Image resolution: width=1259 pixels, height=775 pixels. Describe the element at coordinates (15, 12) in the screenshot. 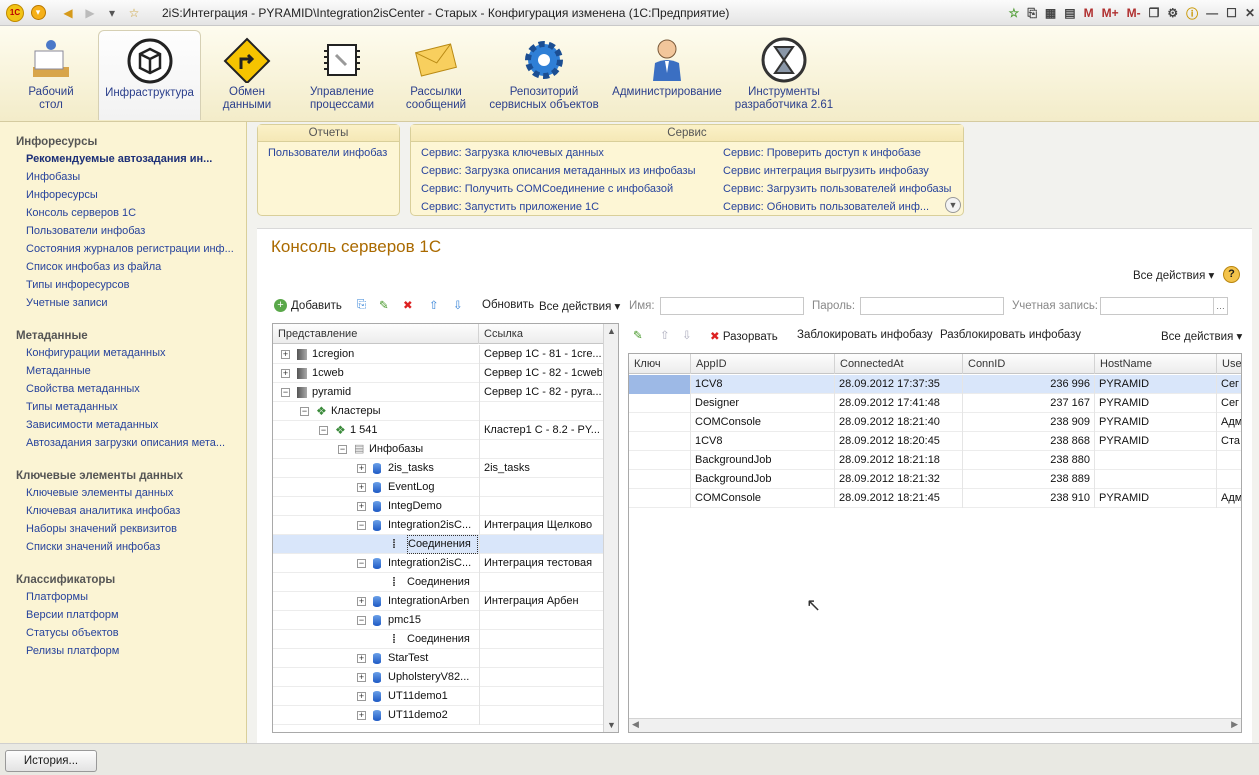

I see `app-logo-icon: 1С` at that location.